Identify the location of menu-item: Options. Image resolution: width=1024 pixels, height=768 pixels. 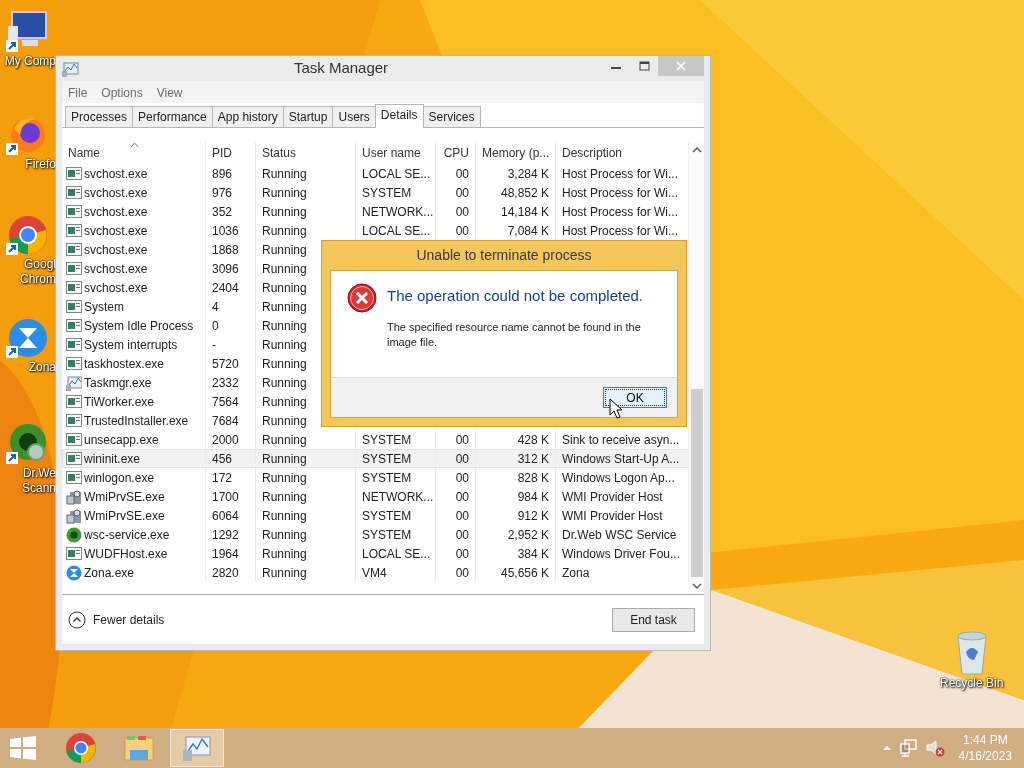
(122, 92).